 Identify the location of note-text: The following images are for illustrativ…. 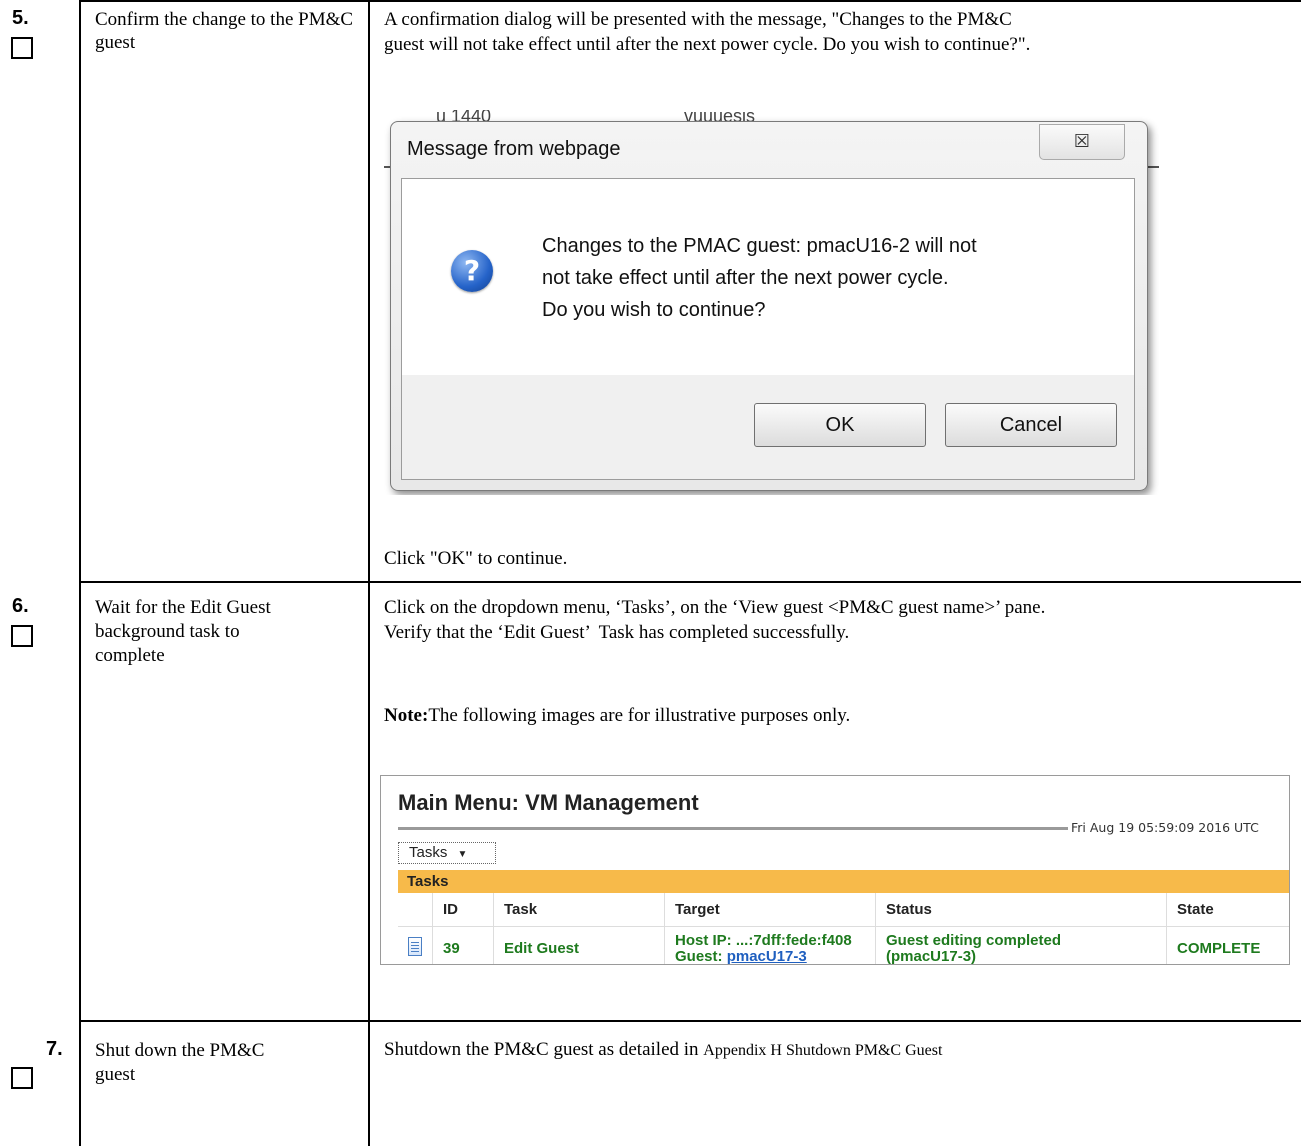
(639, 715).